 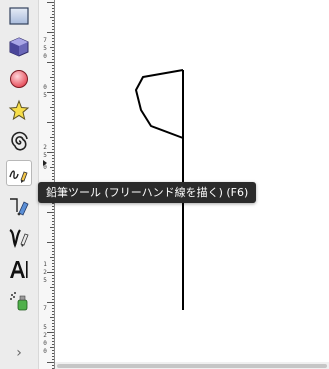 I want to click on star-tool-icon, so click(x=19, y=110).